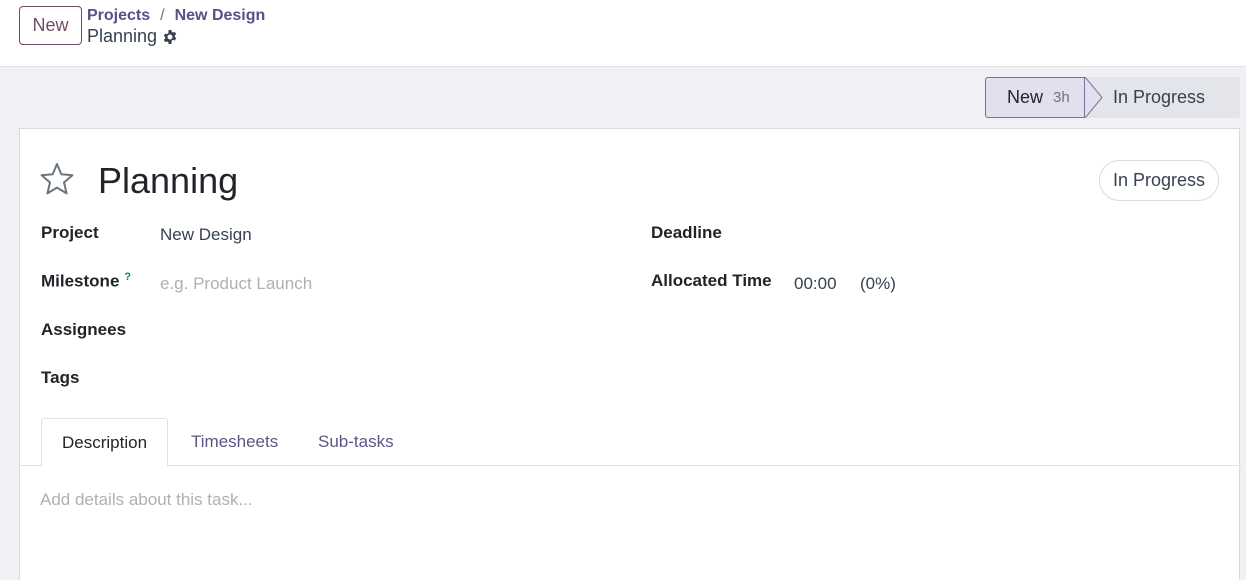  What do you see at coordinates (815, 284) in the screenshot?
I see `allocated-time-field: 00:00` at bounding box center [815, 284].